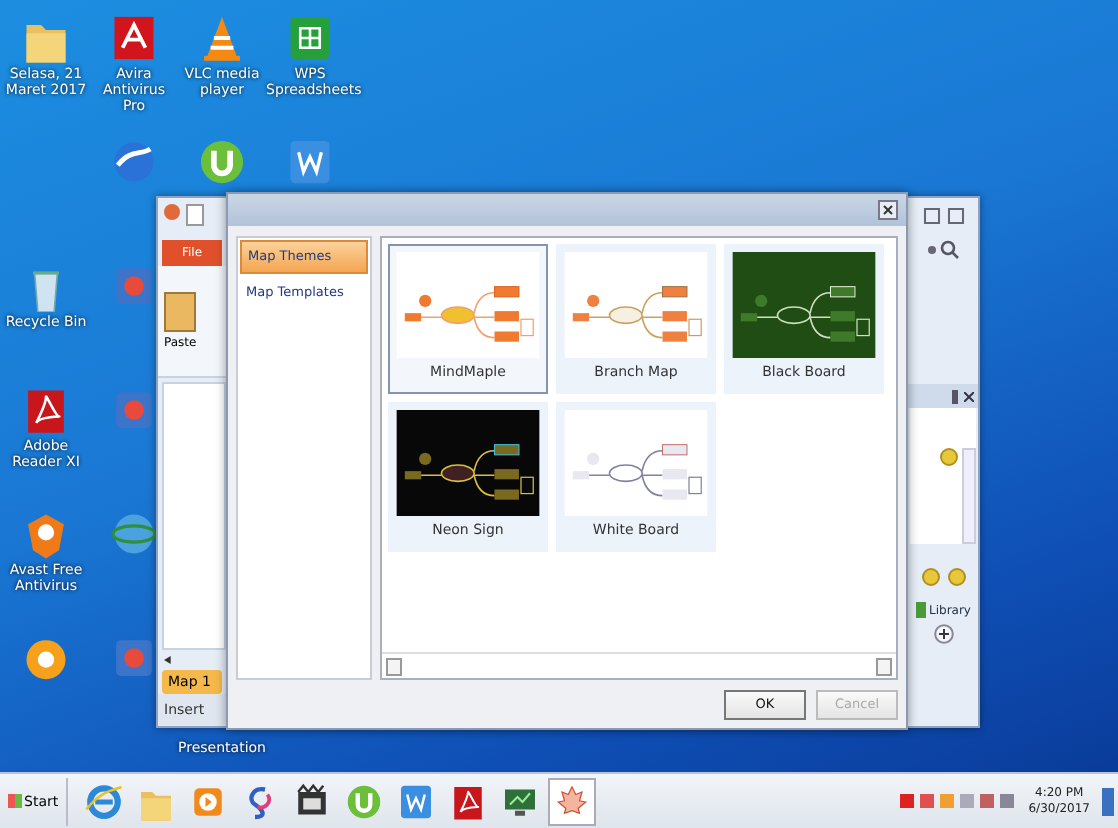 The image size is (1118, 828). I want to click on new-document-icon, so click(195, 215).